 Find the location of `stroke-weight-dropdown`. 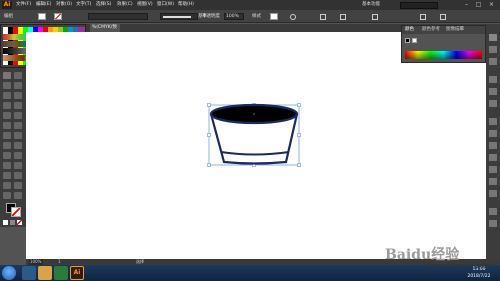

stroke-weight-dropdown is located at coordinates (118, 16).